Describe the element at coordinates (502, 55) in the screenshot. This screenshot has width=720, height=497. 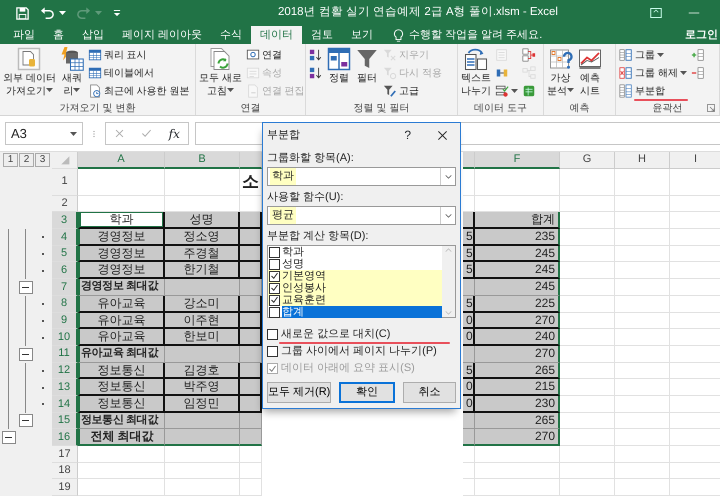
I see `flash-fill-icon` at that location.